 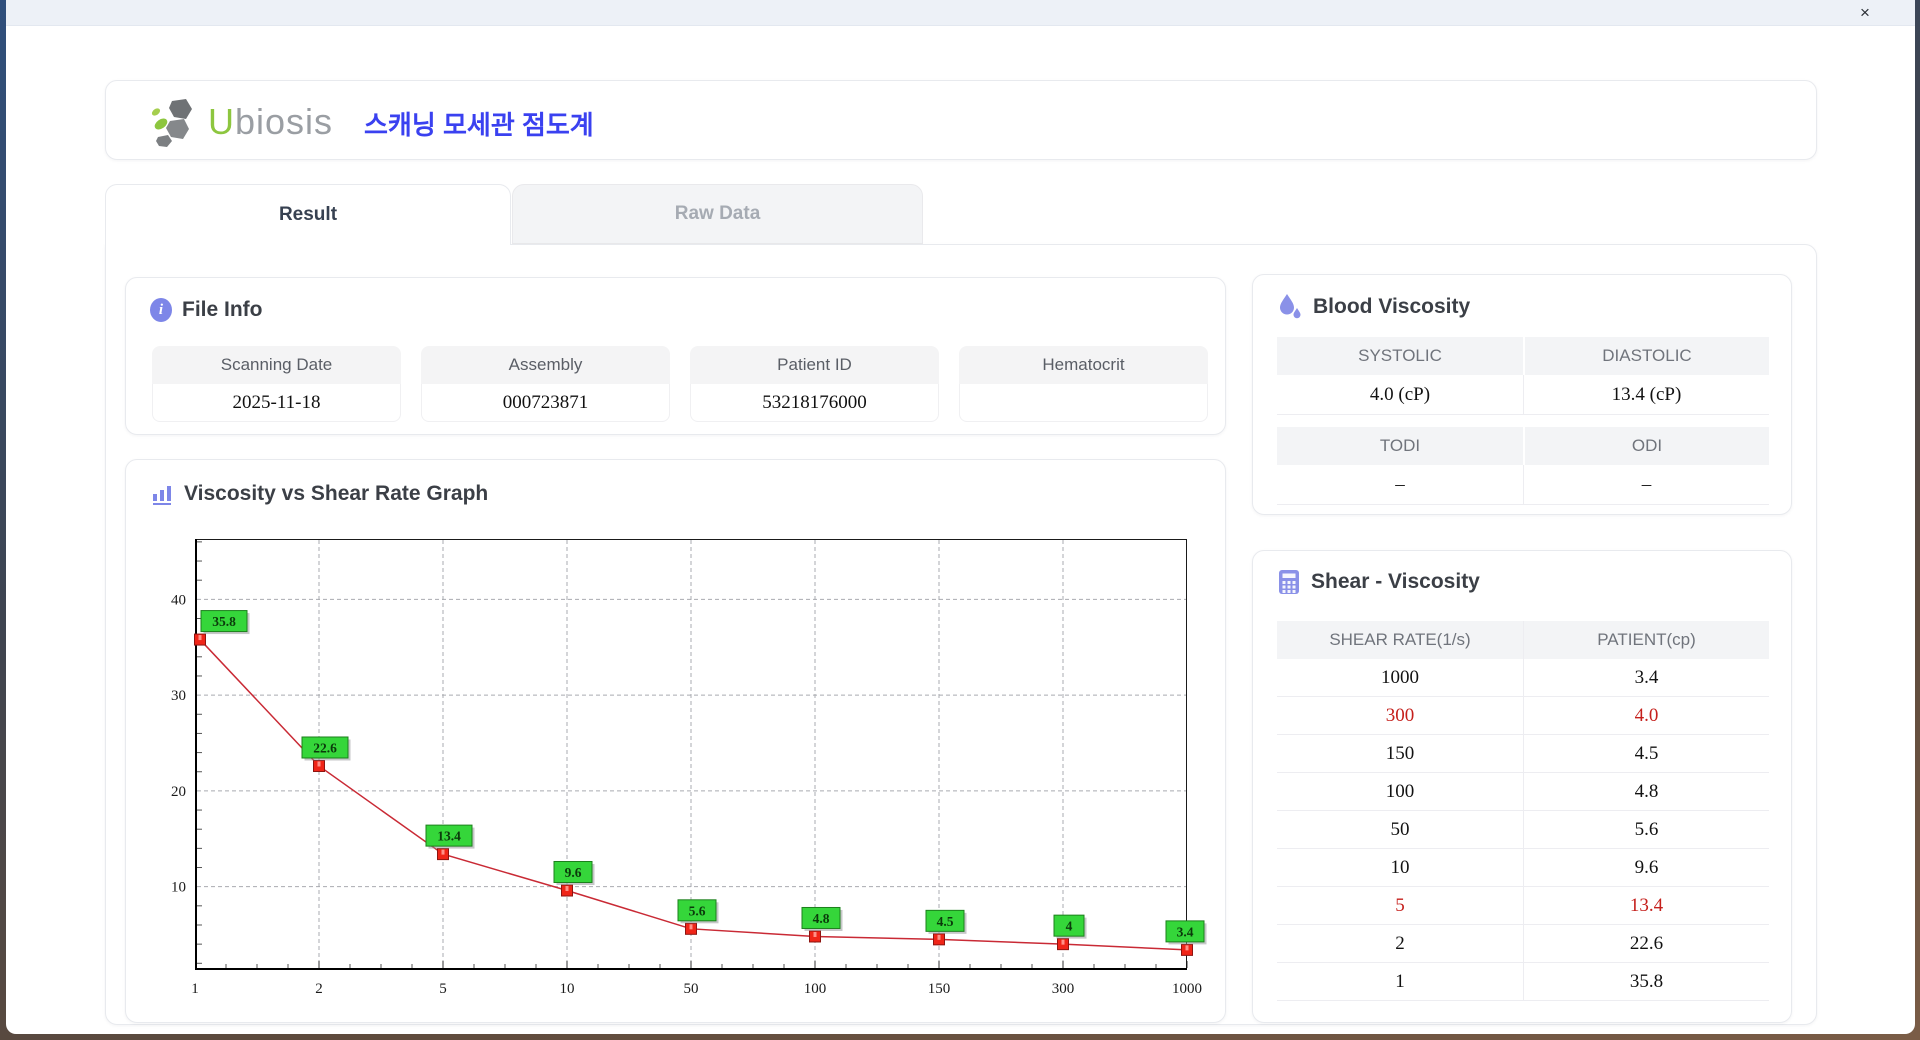 What do you see at coordinates (449, 836) in the screenshot?
I see `data-point-label: 13.4` at bounding box center [449, 836].